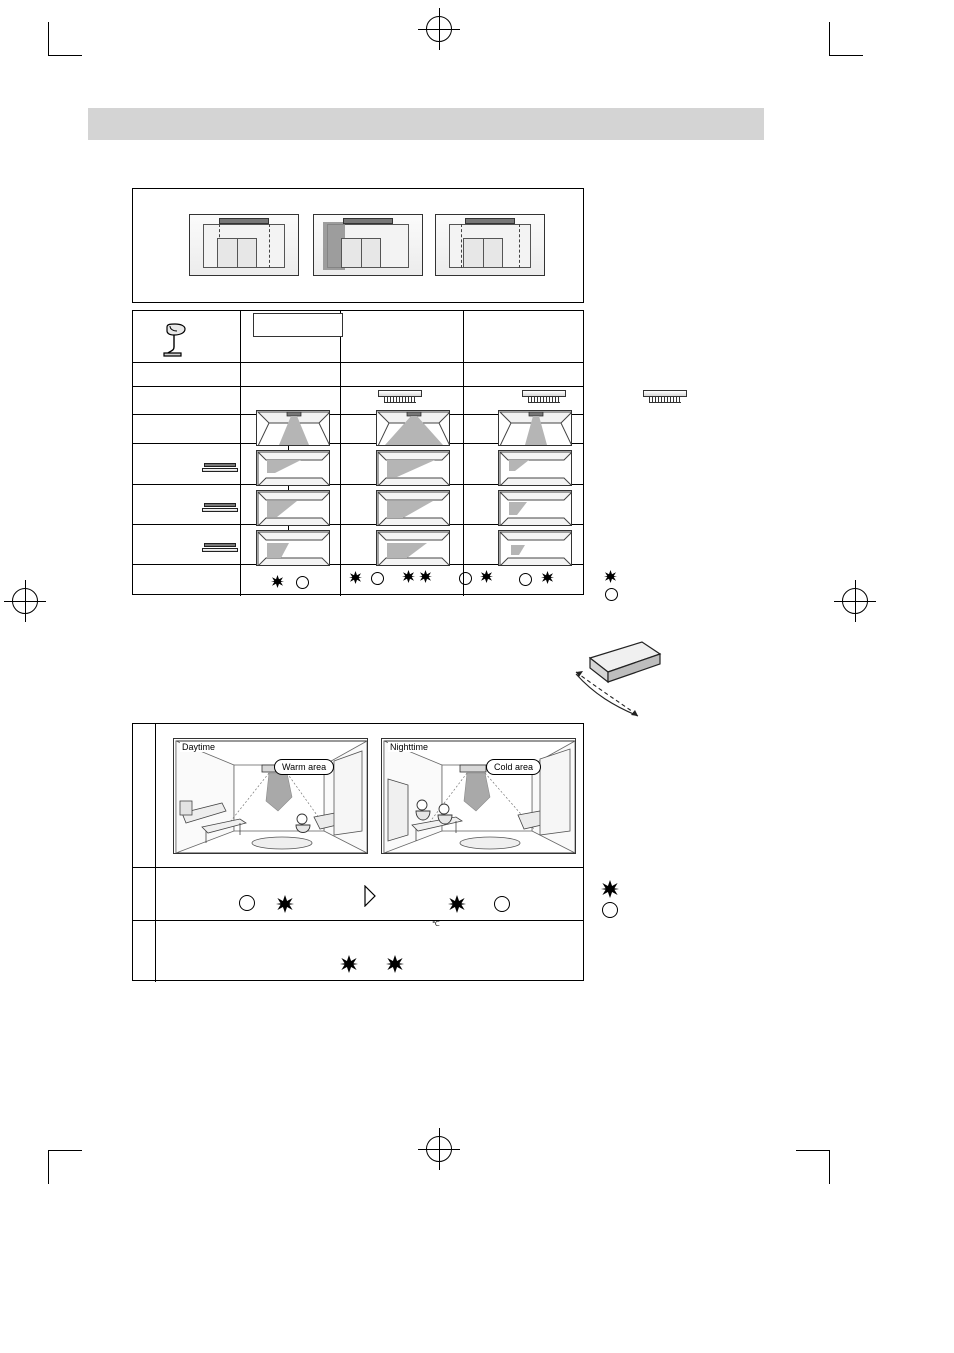 The height and width of the screenshot is (1353, 954). I want to click on airflow-diagram-r4c3, so click(535, 548).